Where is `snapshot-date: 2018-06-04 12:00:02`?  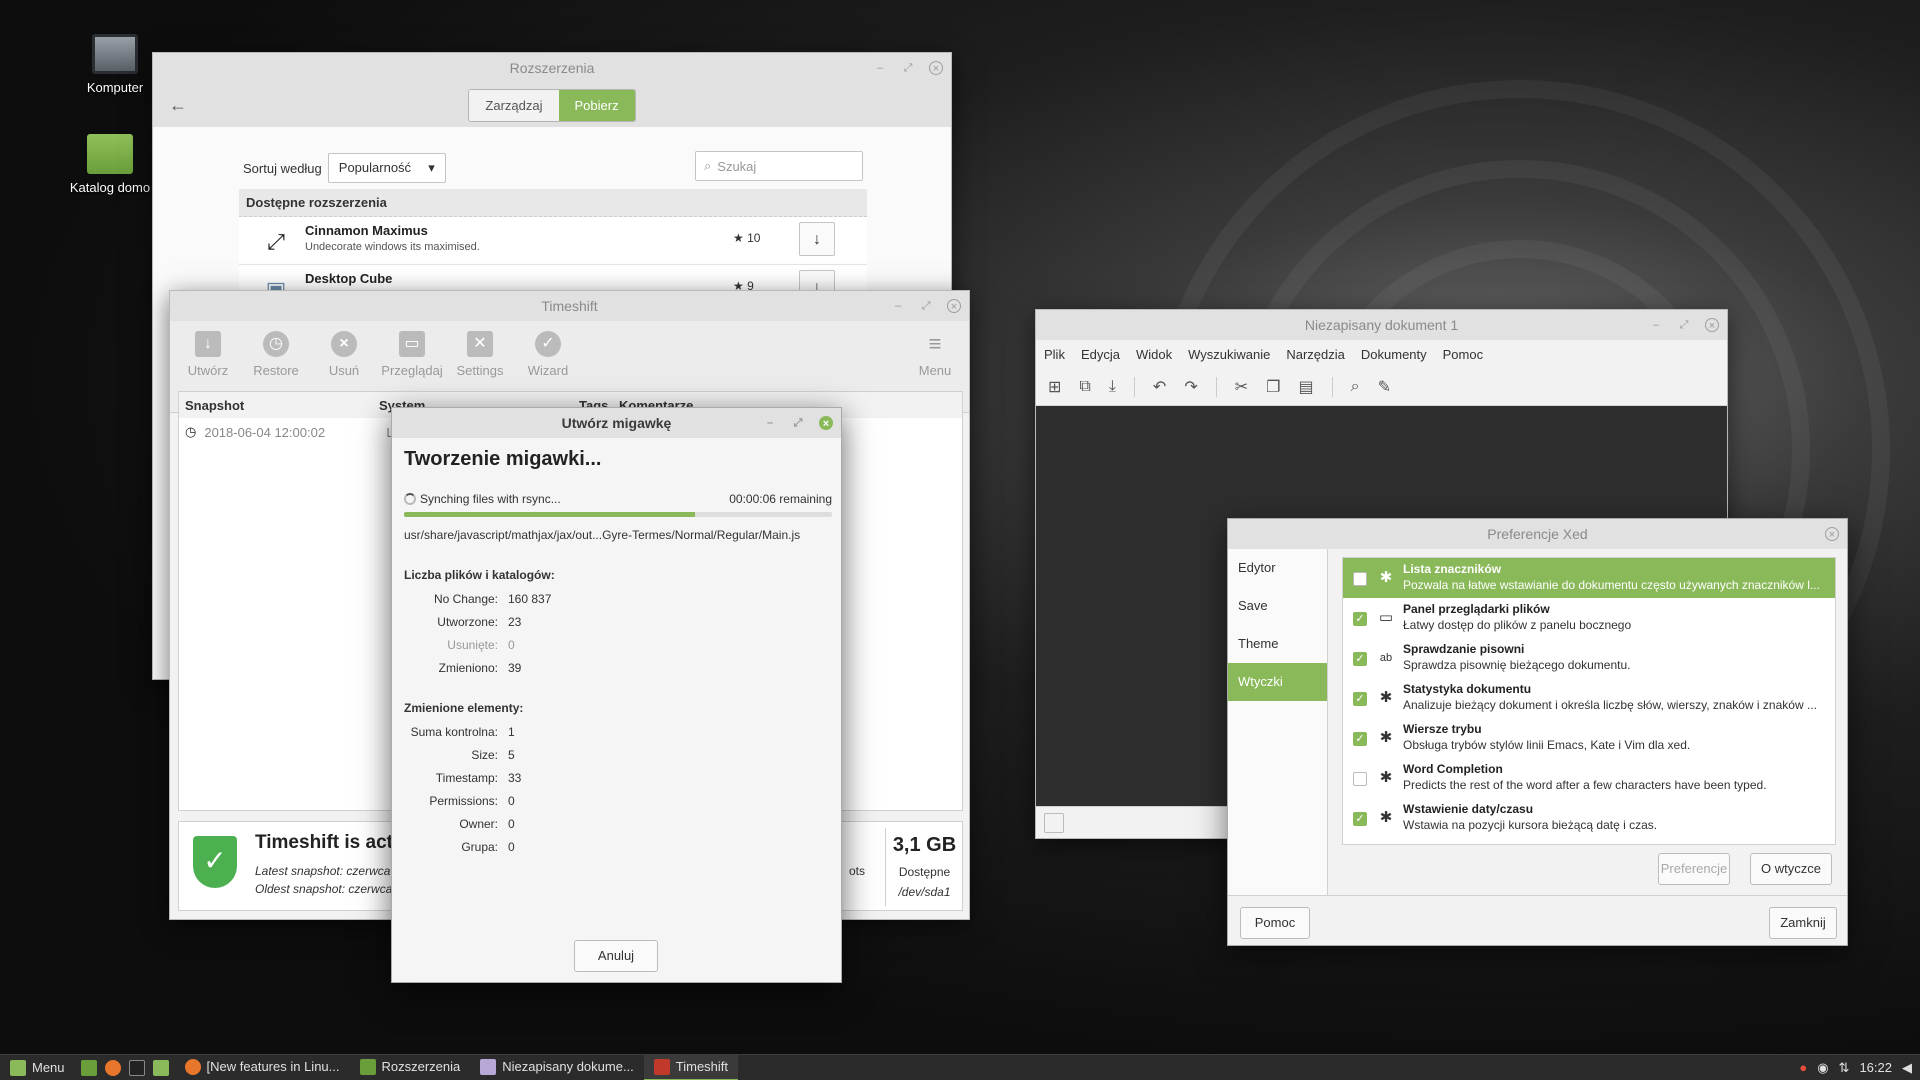
snapshot-date: 2018-06-04 12:00:02 is located at coordinates (265, 432).